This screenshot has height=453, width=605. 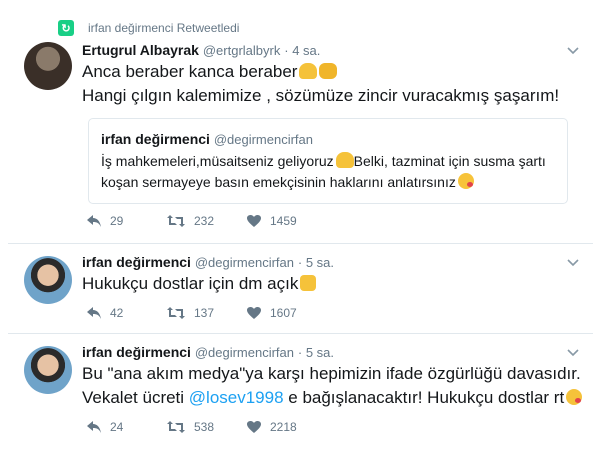 What do you see at coordinates (155, 139) in the screenshot?
I see `quote-author-name: irfan değirmenci` at bounding box center [155, 139].